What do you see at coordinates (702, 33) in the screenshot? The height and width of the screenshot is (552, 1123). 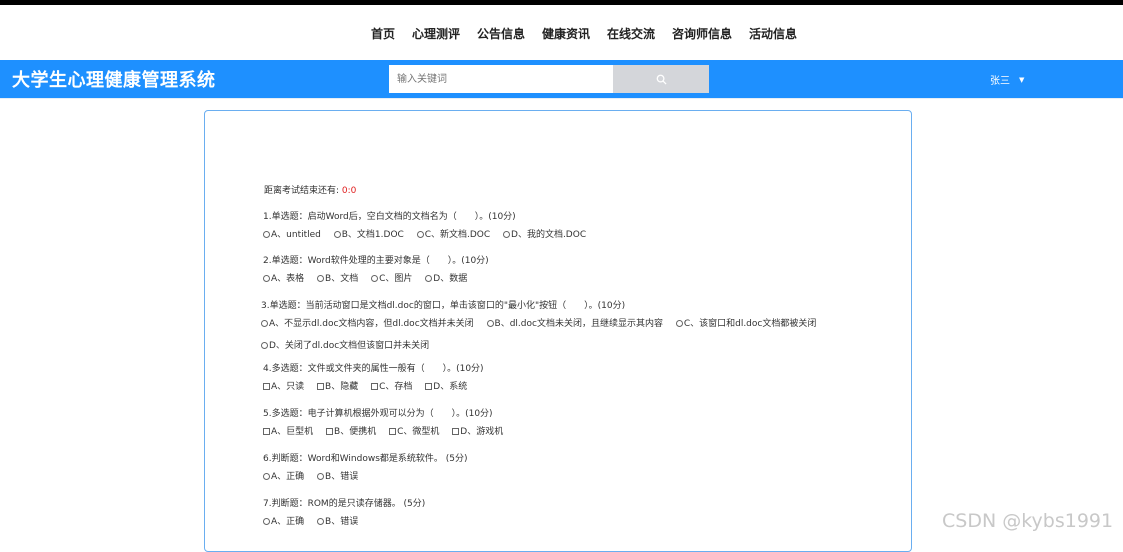 I see `nav-item-counselors: 咨询师信息` at bounding box center [702, 33].